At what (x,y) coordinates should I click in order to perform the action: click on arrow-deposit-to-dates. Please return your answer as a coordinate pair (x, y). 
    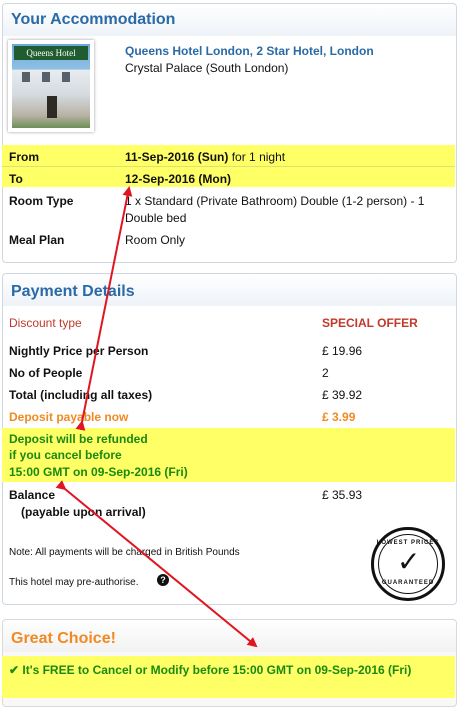
    Looking at the image, I should click on (104, 308).